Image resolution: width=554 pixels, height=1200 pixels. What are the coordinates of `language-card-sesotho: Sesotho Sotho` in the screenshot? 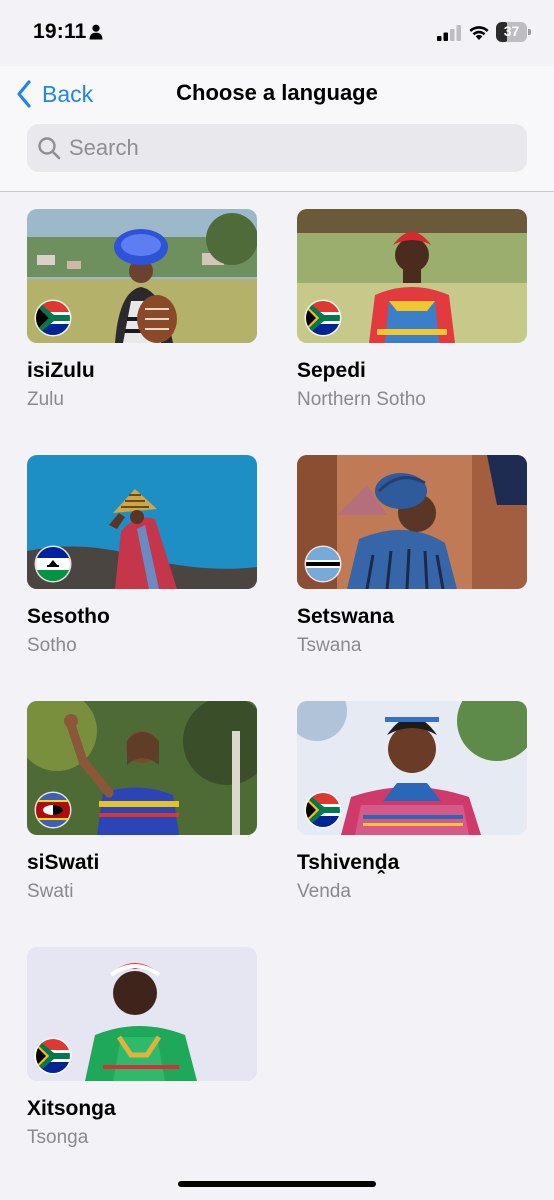 It's located at (142, 560).